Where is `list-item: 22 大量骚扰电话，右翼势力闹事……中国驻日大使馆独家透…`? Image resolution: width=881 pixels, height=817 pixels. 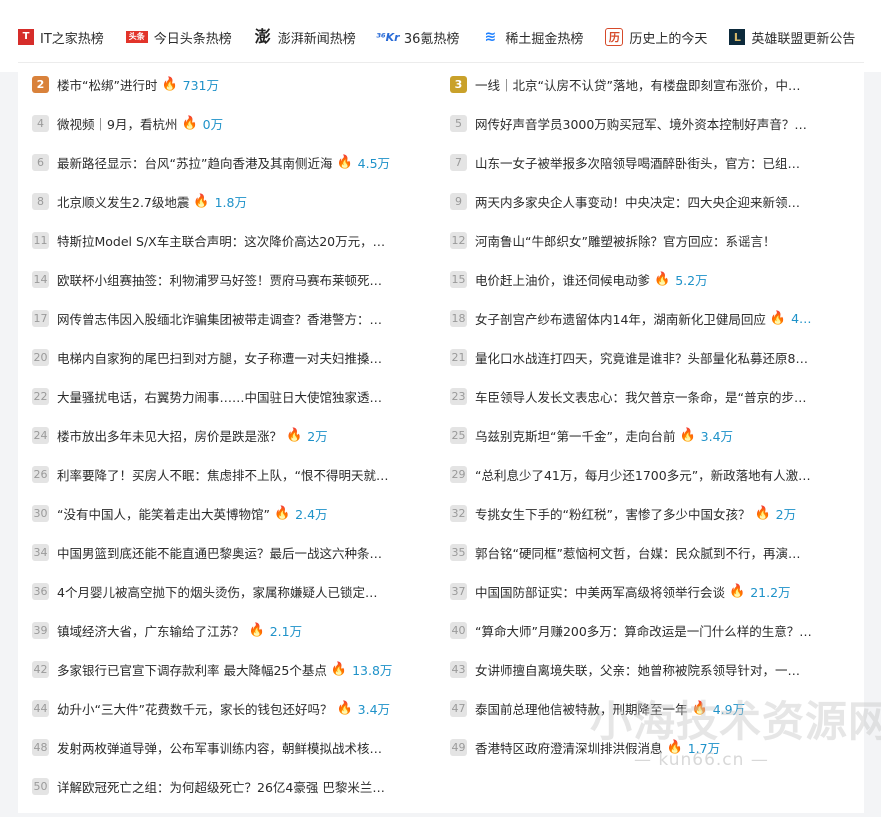
list-item: 22 大量骚扰电话，右翼势力闹事……中国驻日大使馆独家透… is located at coordinates (232, 396).